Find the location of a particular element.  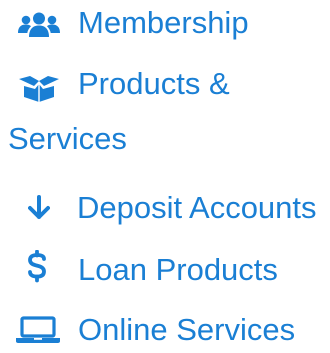

nav-item-label: Deposit Accounts is located at coordinates (197, 207).